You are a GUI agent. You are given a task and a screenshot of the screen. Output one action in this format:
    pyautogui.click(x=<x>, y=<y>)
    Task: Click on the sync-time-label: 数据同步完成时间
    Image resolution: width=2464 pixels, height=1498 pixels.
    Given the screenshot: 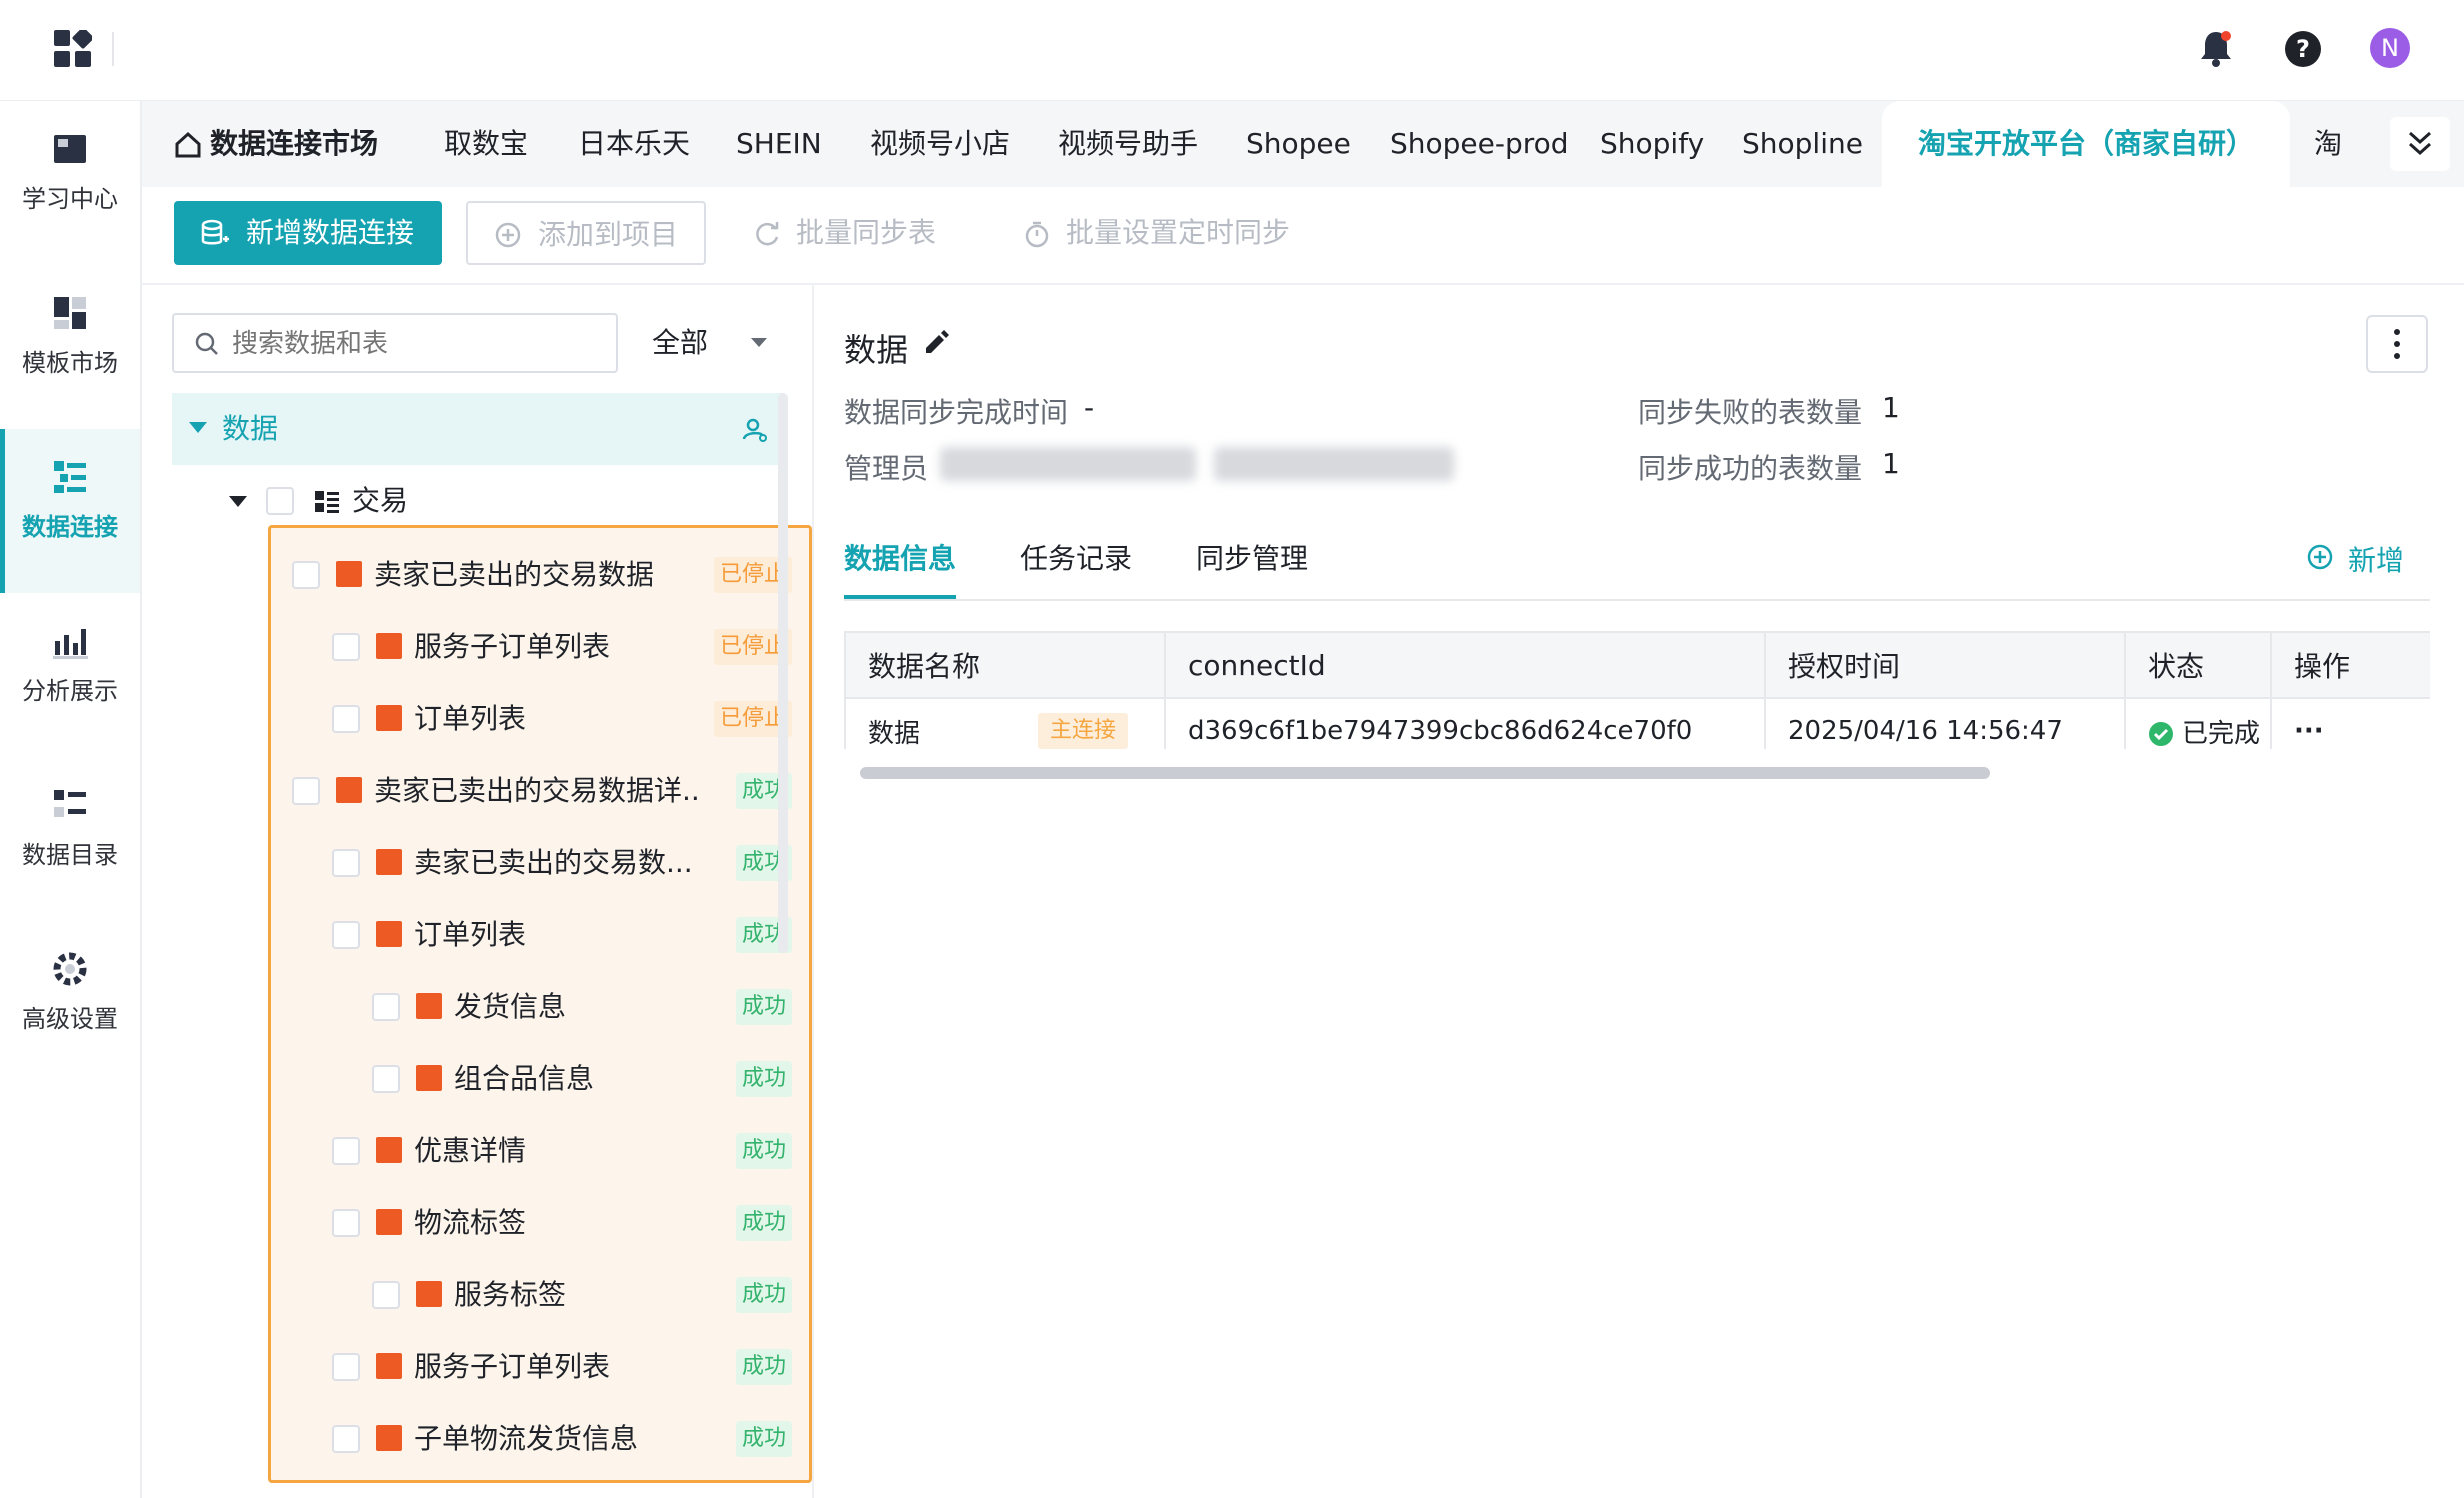 What is the action you would take?
    pyautogui.click(x=956, y=412)
    